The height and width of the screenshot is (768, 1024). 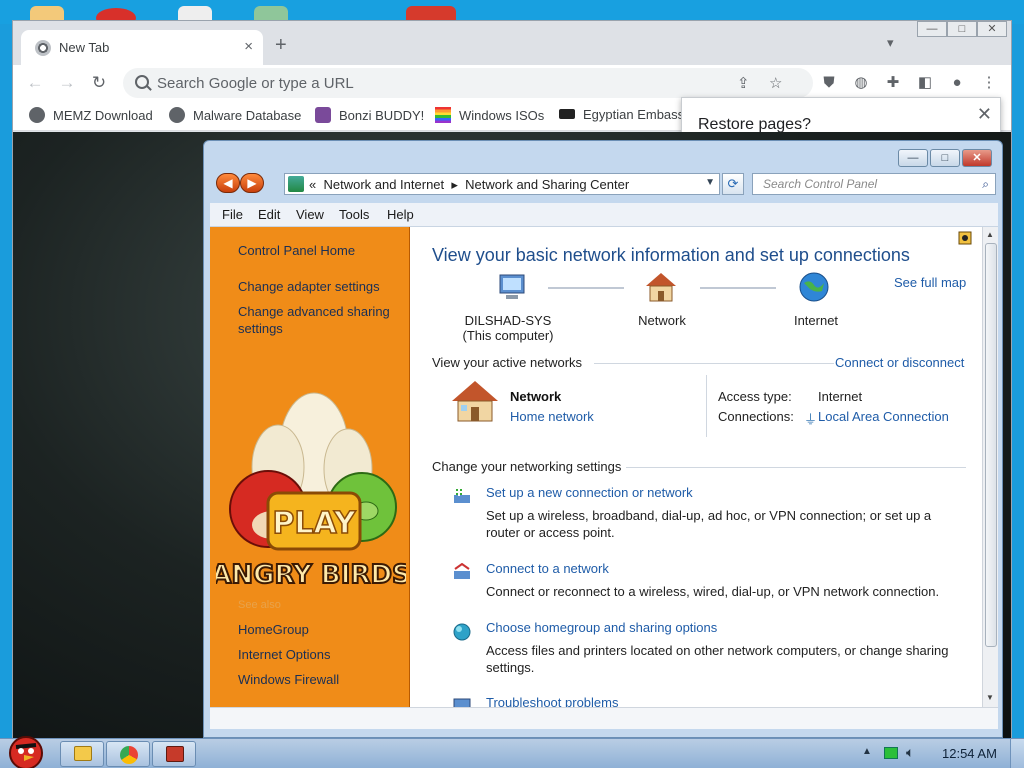 What do you see at coordinates (966, 237) in the screenshot?
I see `help-badge-icon` at bounding box center [966, 237].